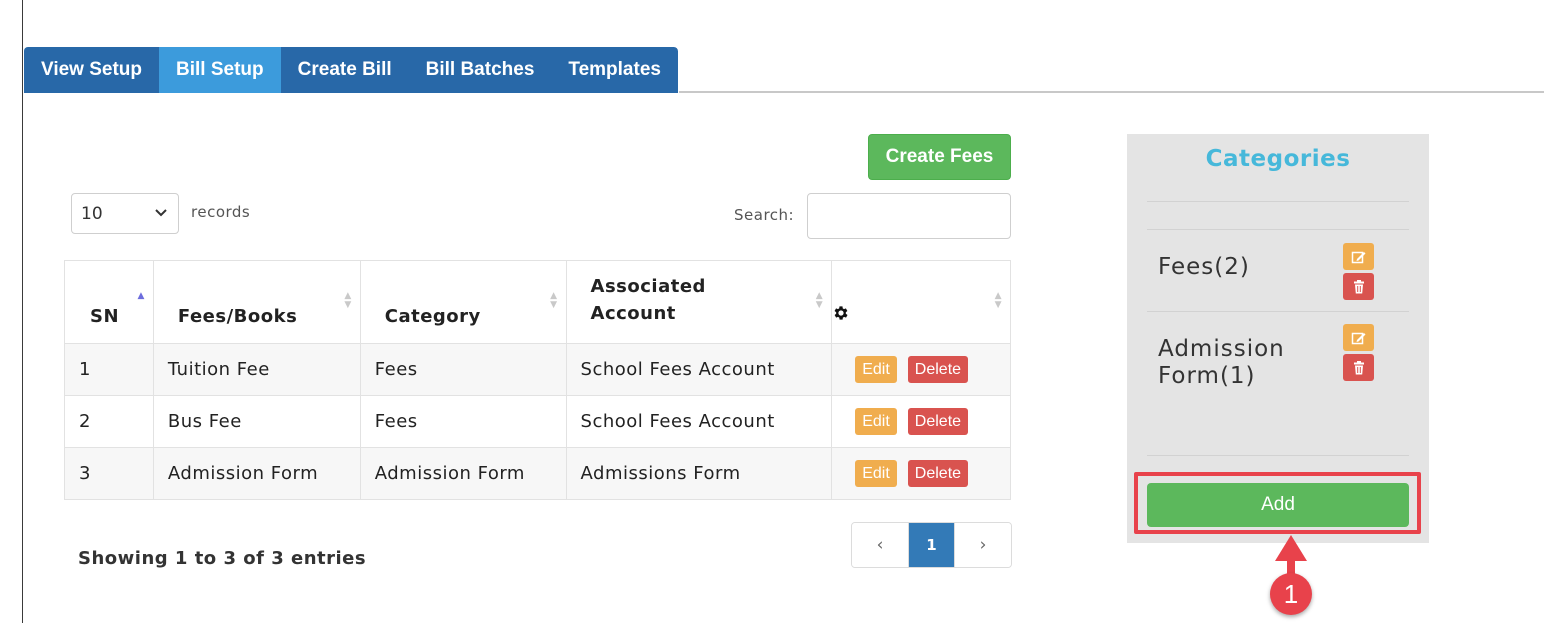  What do you see at coordinates (105, 316) in the screenshot?
I see `column-header-label: SN` at bounding box center [105, 316].